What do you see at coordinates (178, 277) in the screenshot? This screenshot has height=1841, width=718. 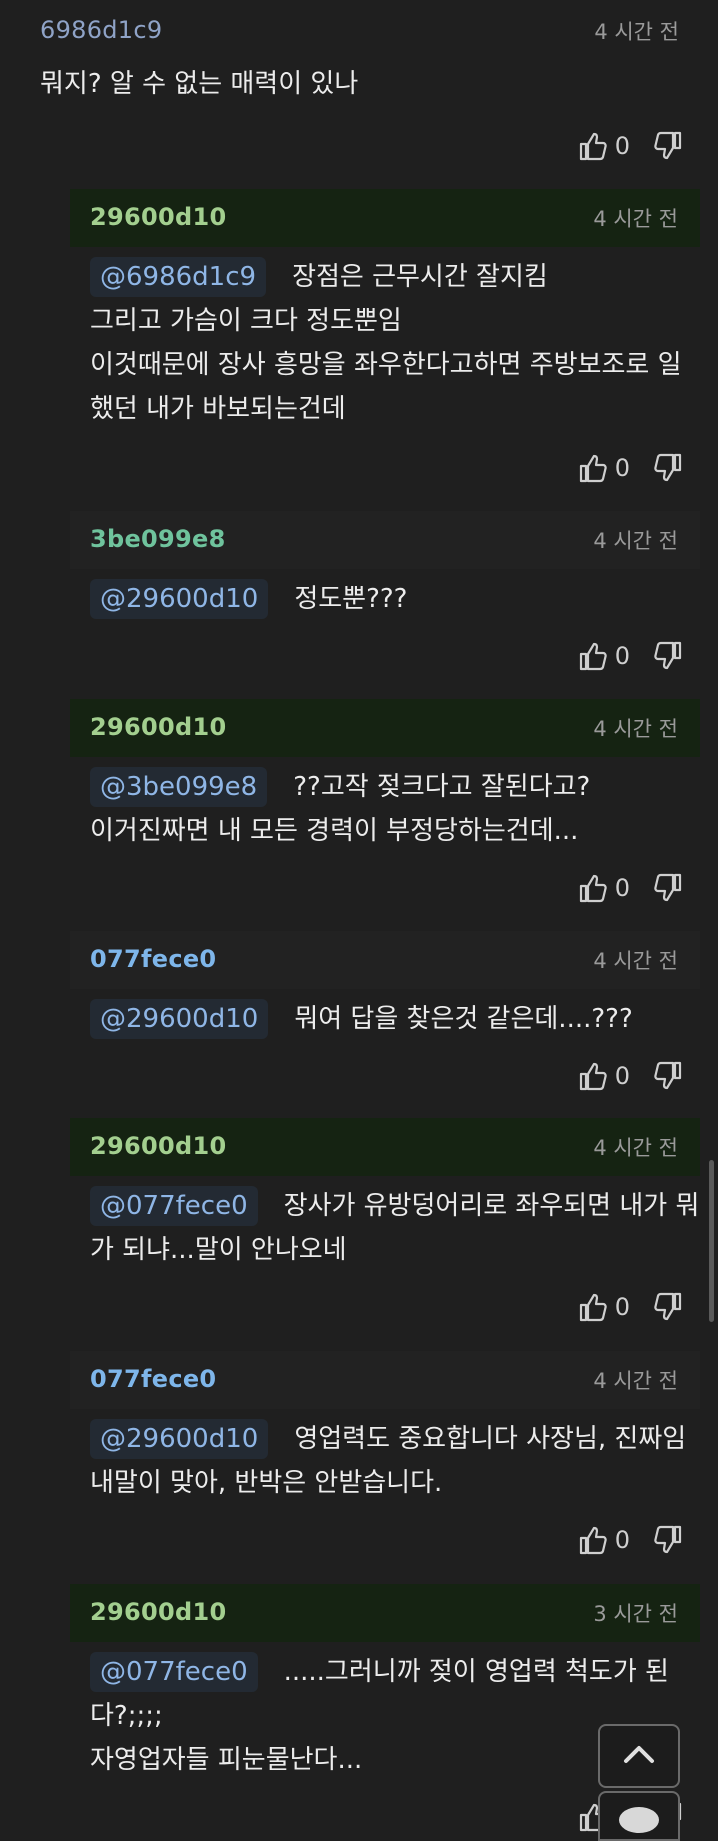 I see `mention-tag: @6986d1c9` at bounding box center [178, 277].